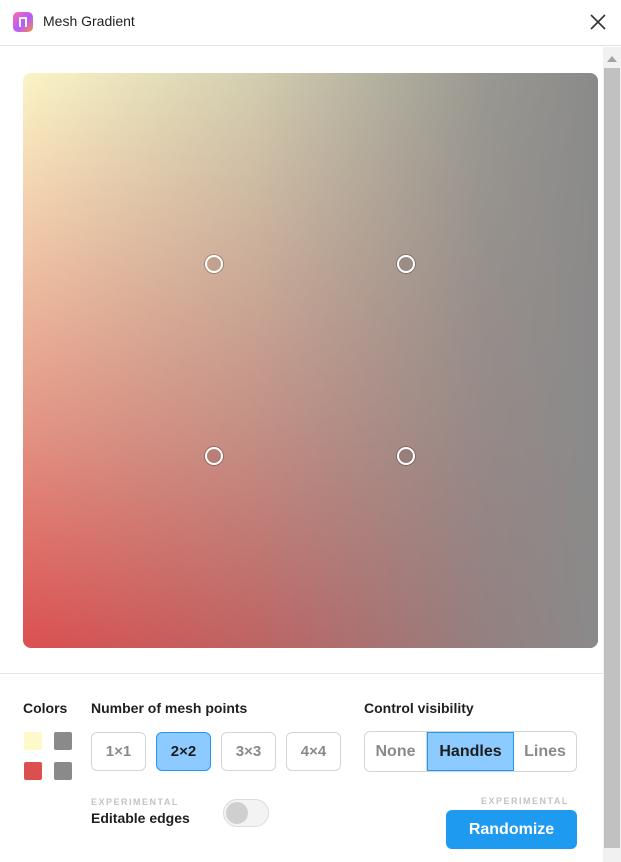  I want to click on visibility-none-option: None, so click(396, 751).